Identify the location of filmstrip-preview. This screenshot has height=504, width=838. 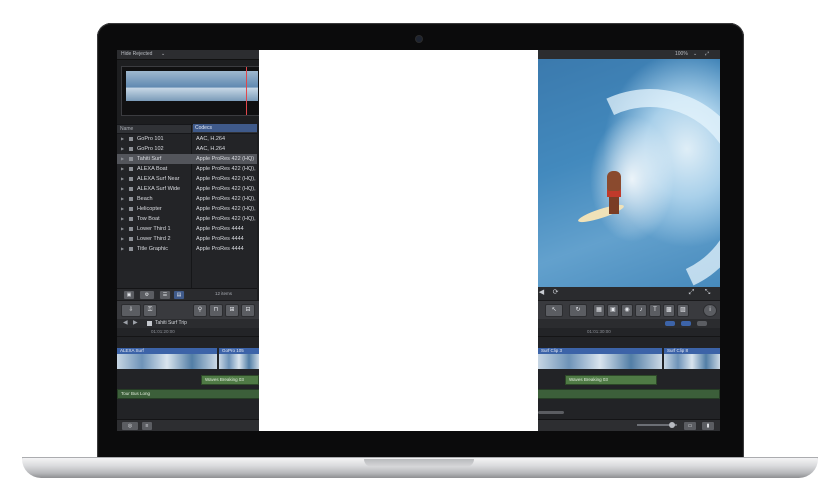
(191, 91).